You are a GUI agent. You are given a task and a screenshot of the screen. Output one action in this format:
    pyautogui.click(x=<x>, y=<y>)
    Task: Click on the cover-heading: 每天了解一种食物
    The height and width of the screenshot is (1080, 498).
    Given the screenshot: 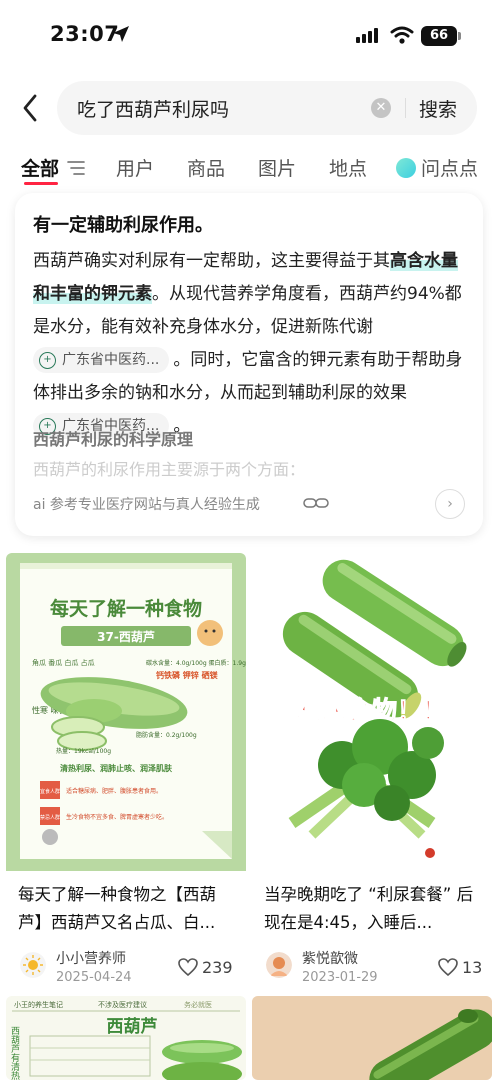 What is the action you would take?
    pyautogui.click(x=126, y=608)
    